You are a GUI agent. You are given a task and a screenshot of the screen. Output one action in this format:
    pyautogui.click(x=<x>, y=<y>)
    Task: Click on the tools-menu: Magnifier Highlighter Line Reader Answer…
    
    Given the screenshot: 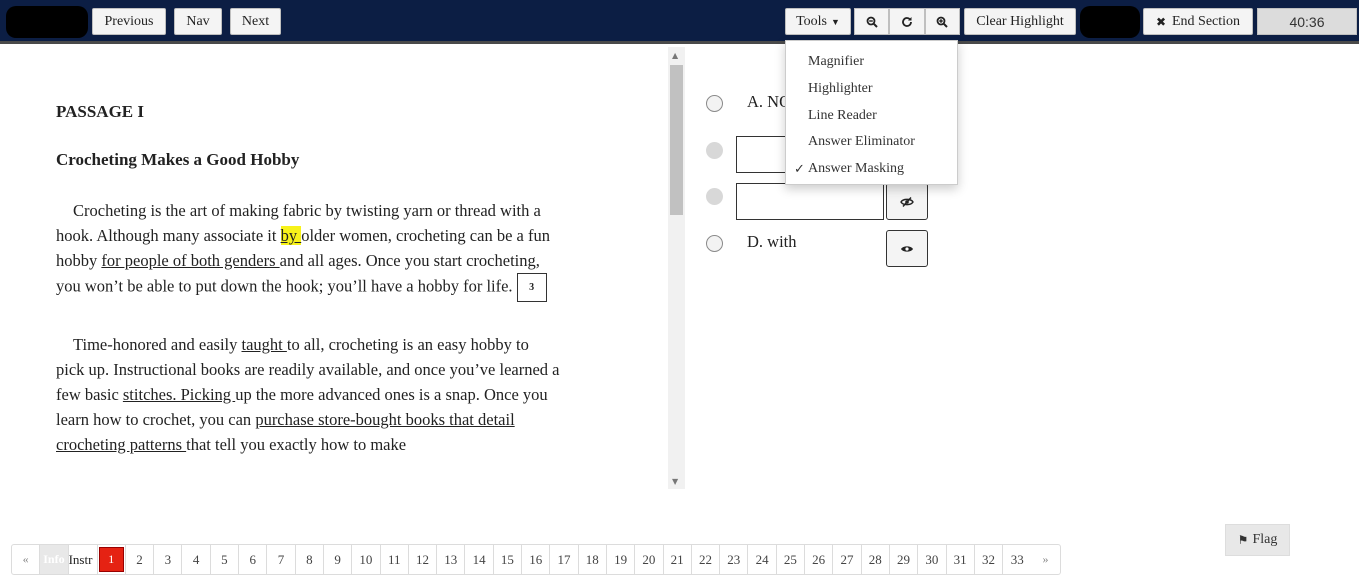 What is the action you would take?
    pyautogui.click(x=871, y=112)
    